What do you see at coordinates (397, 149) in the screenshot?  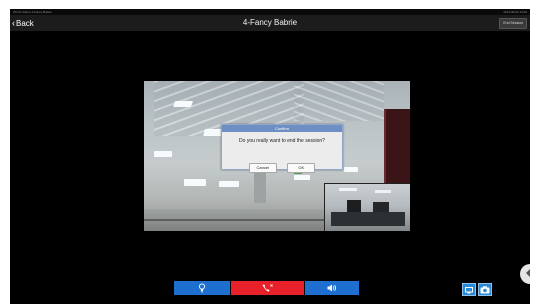 I see `video-doorframe` at bounding box center [397, 149].